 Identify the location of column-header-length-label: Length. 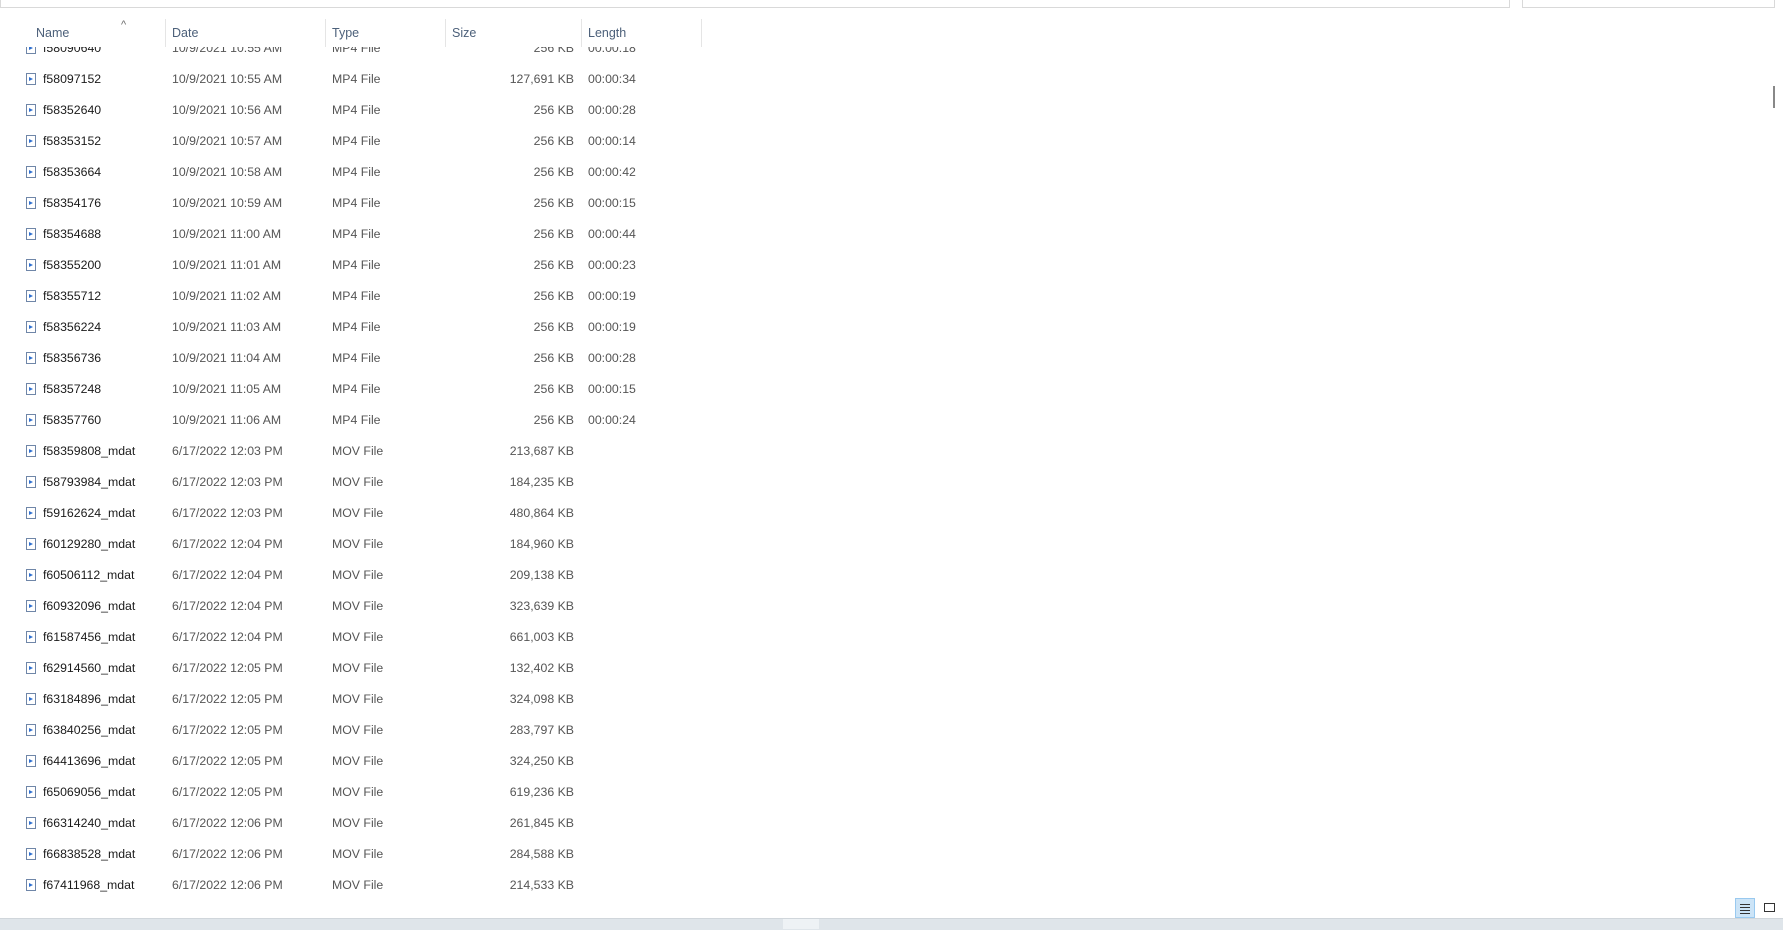
(607, 33).